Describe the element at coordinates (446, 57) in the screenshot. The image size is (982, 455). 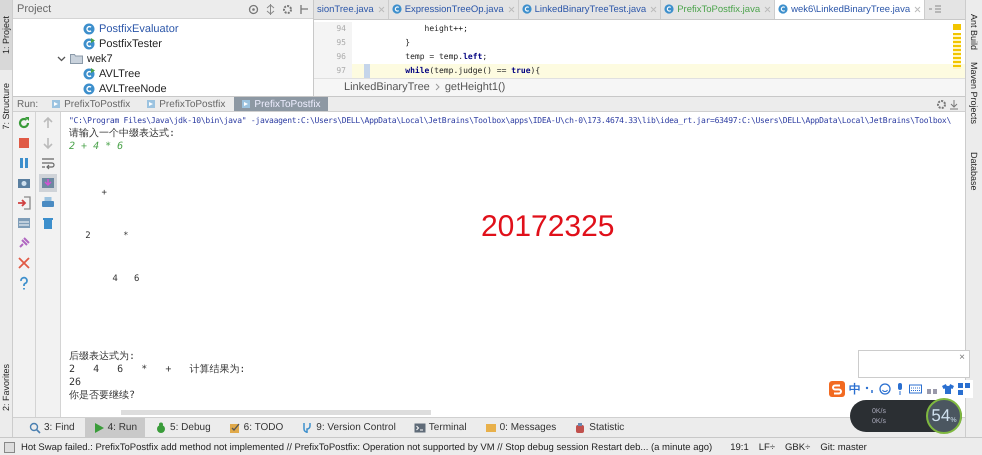
I see `code-line: temp = temp.left;` at that location.